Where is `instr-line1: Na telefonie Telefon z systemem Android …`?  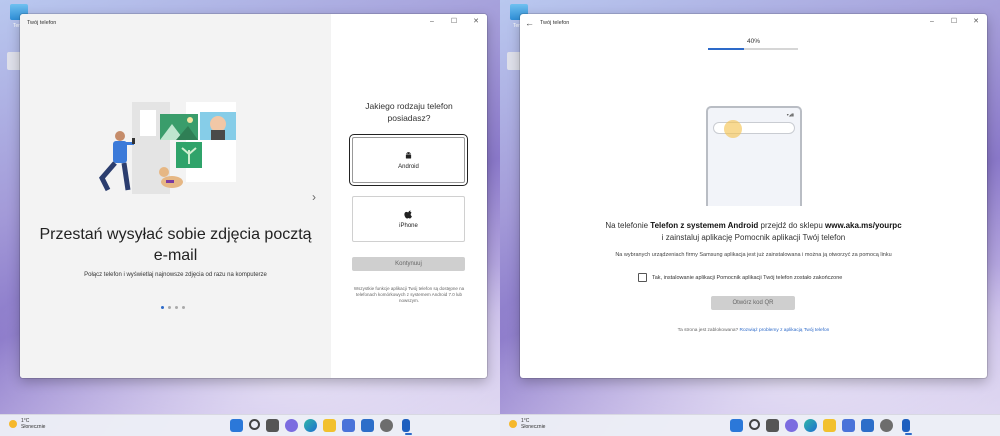
instr-line1: Na telefonie Telefon z systemem Android … is located at coordinates (753, 226).